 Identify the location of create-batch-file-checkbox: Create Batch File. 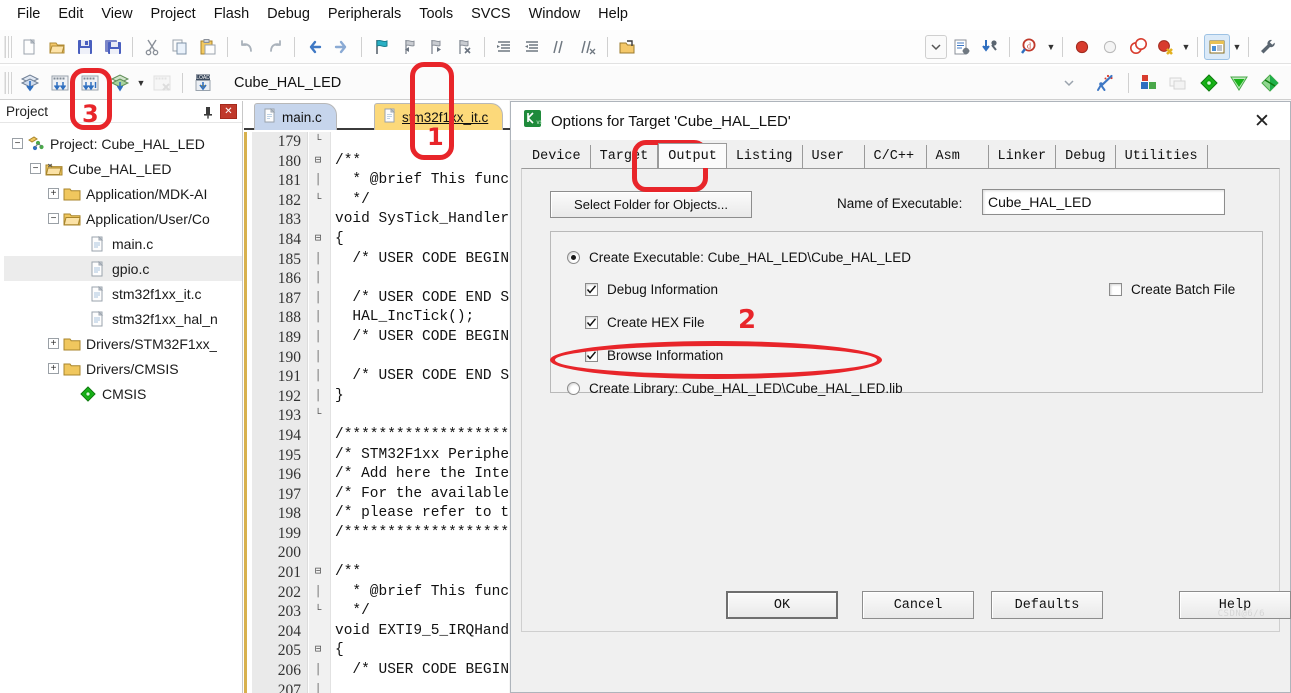
(1172, 289).